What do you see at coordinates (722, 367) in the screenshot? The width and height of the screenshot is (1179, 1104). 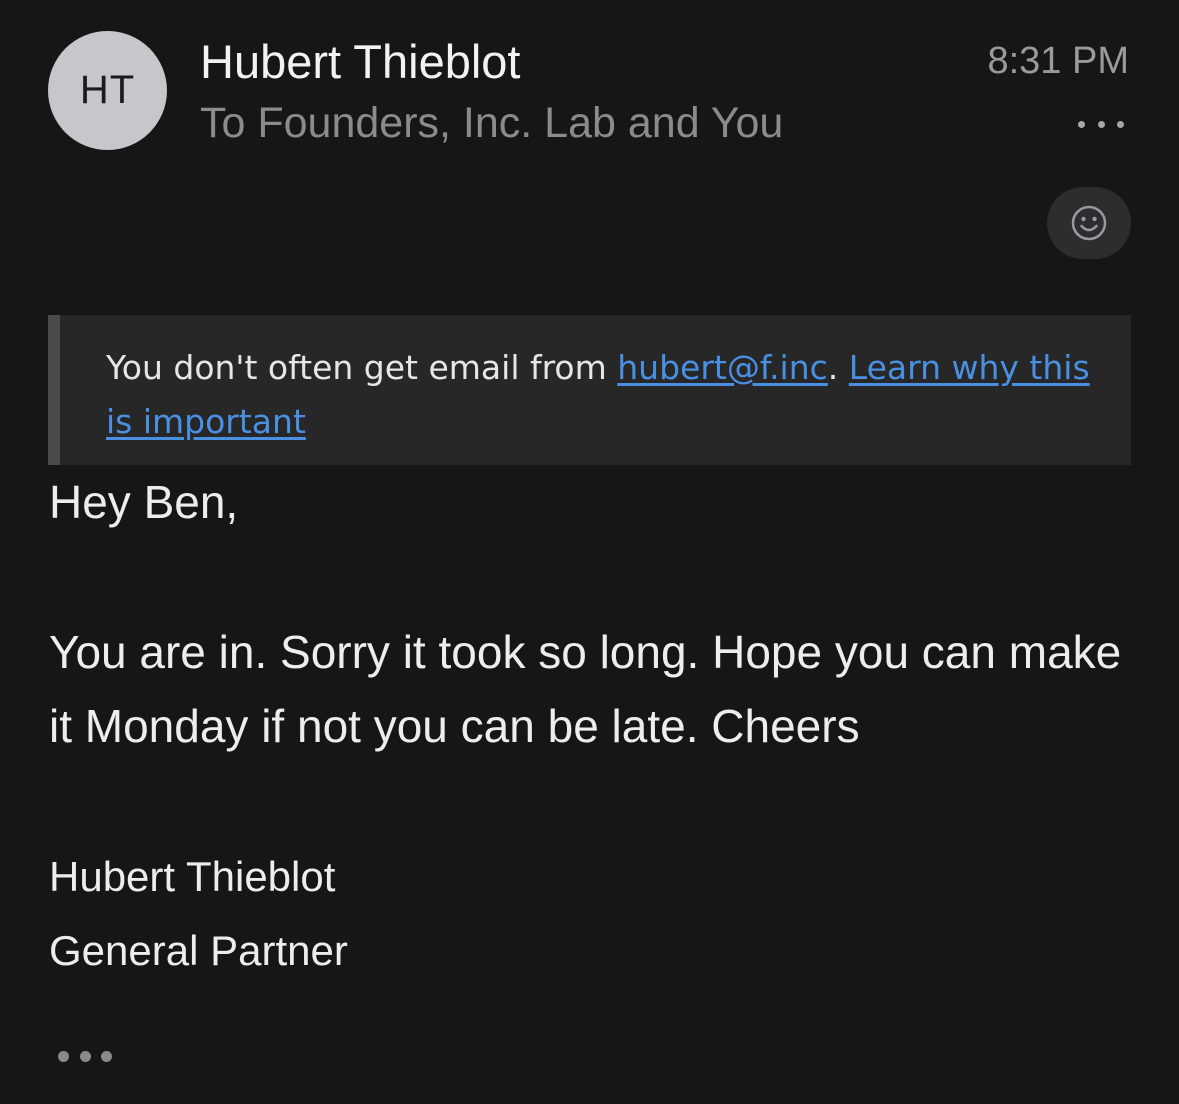 I see `sender-email-link: hubert@f.inc` at bounding box center [722, 367].